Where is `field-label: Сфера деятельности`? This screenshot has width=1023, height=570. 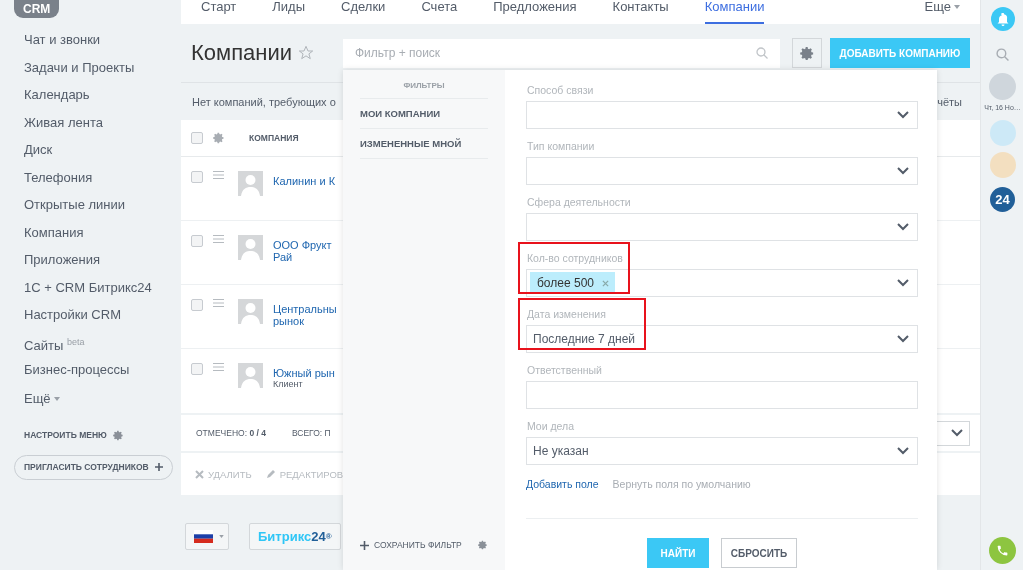
field-label: Сфера деятельности is located at coordinates (579, 202).